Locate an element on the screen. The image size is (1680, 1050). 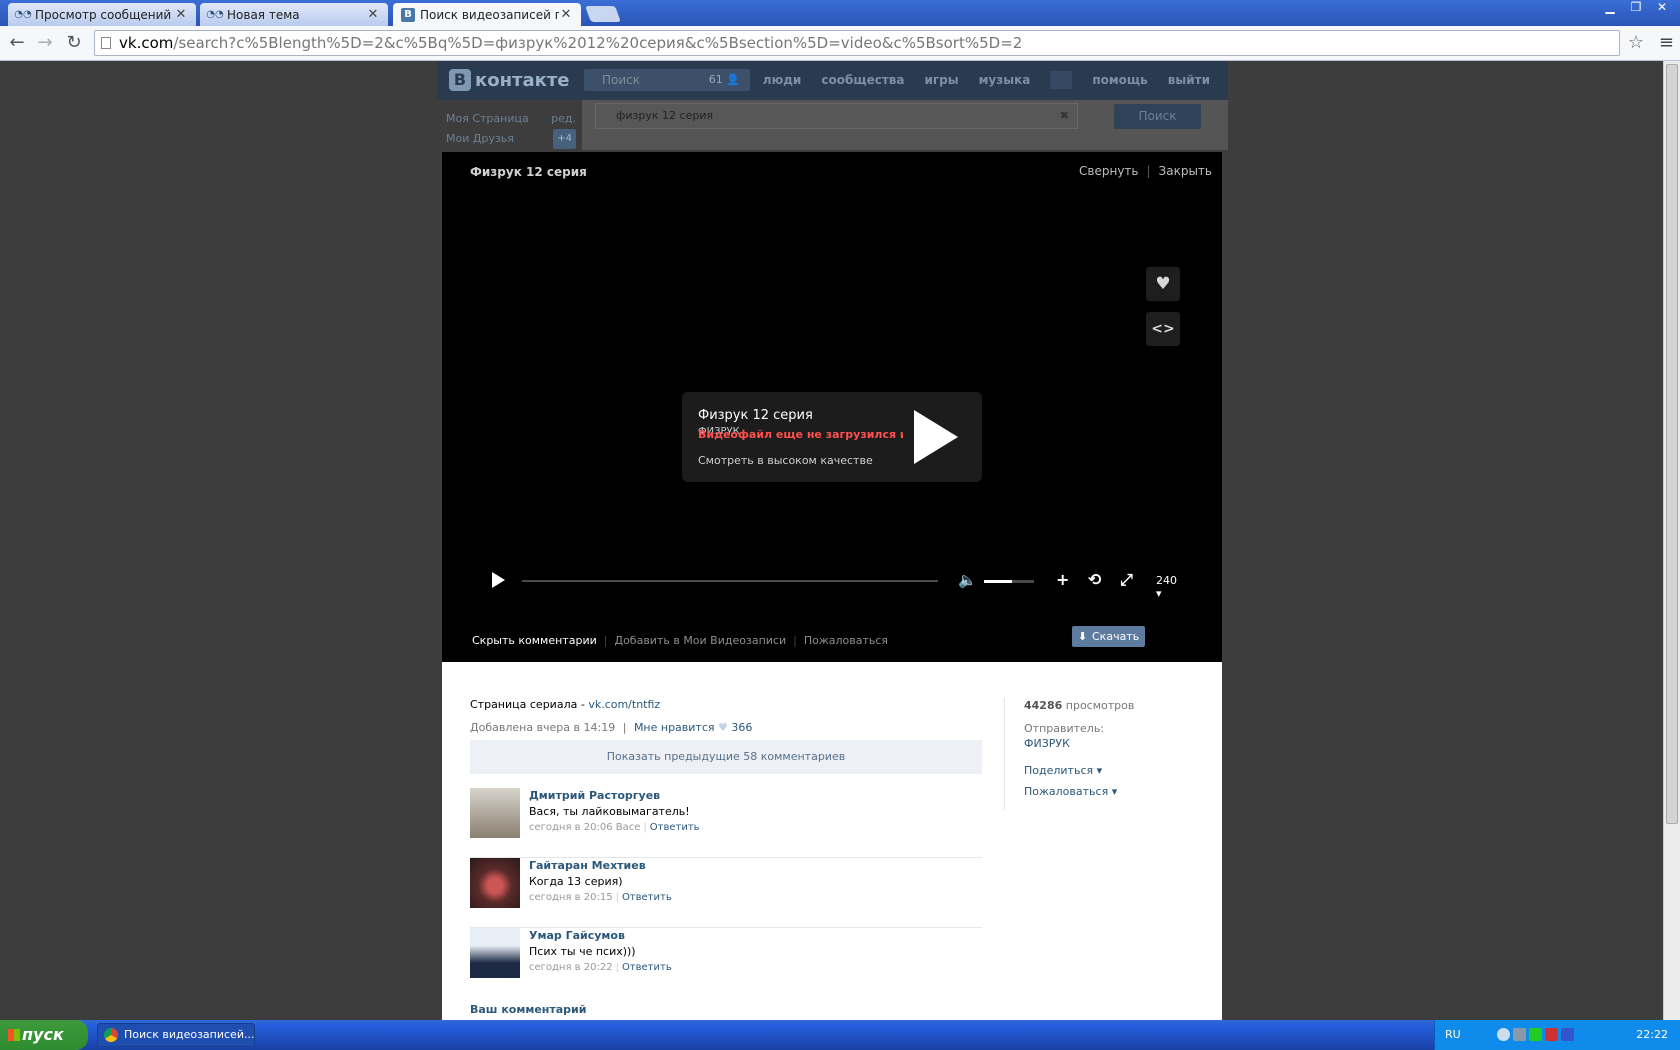
header-search-placeholder: Поиск is located at coordinates (621, 80).